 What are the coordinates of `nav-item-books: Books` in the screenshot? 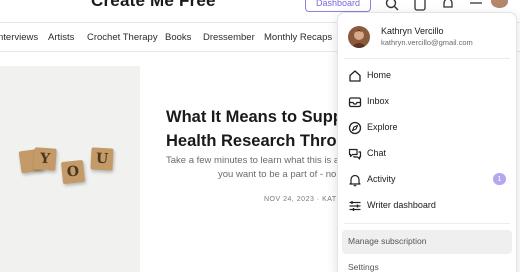 It's located at (178, 37).